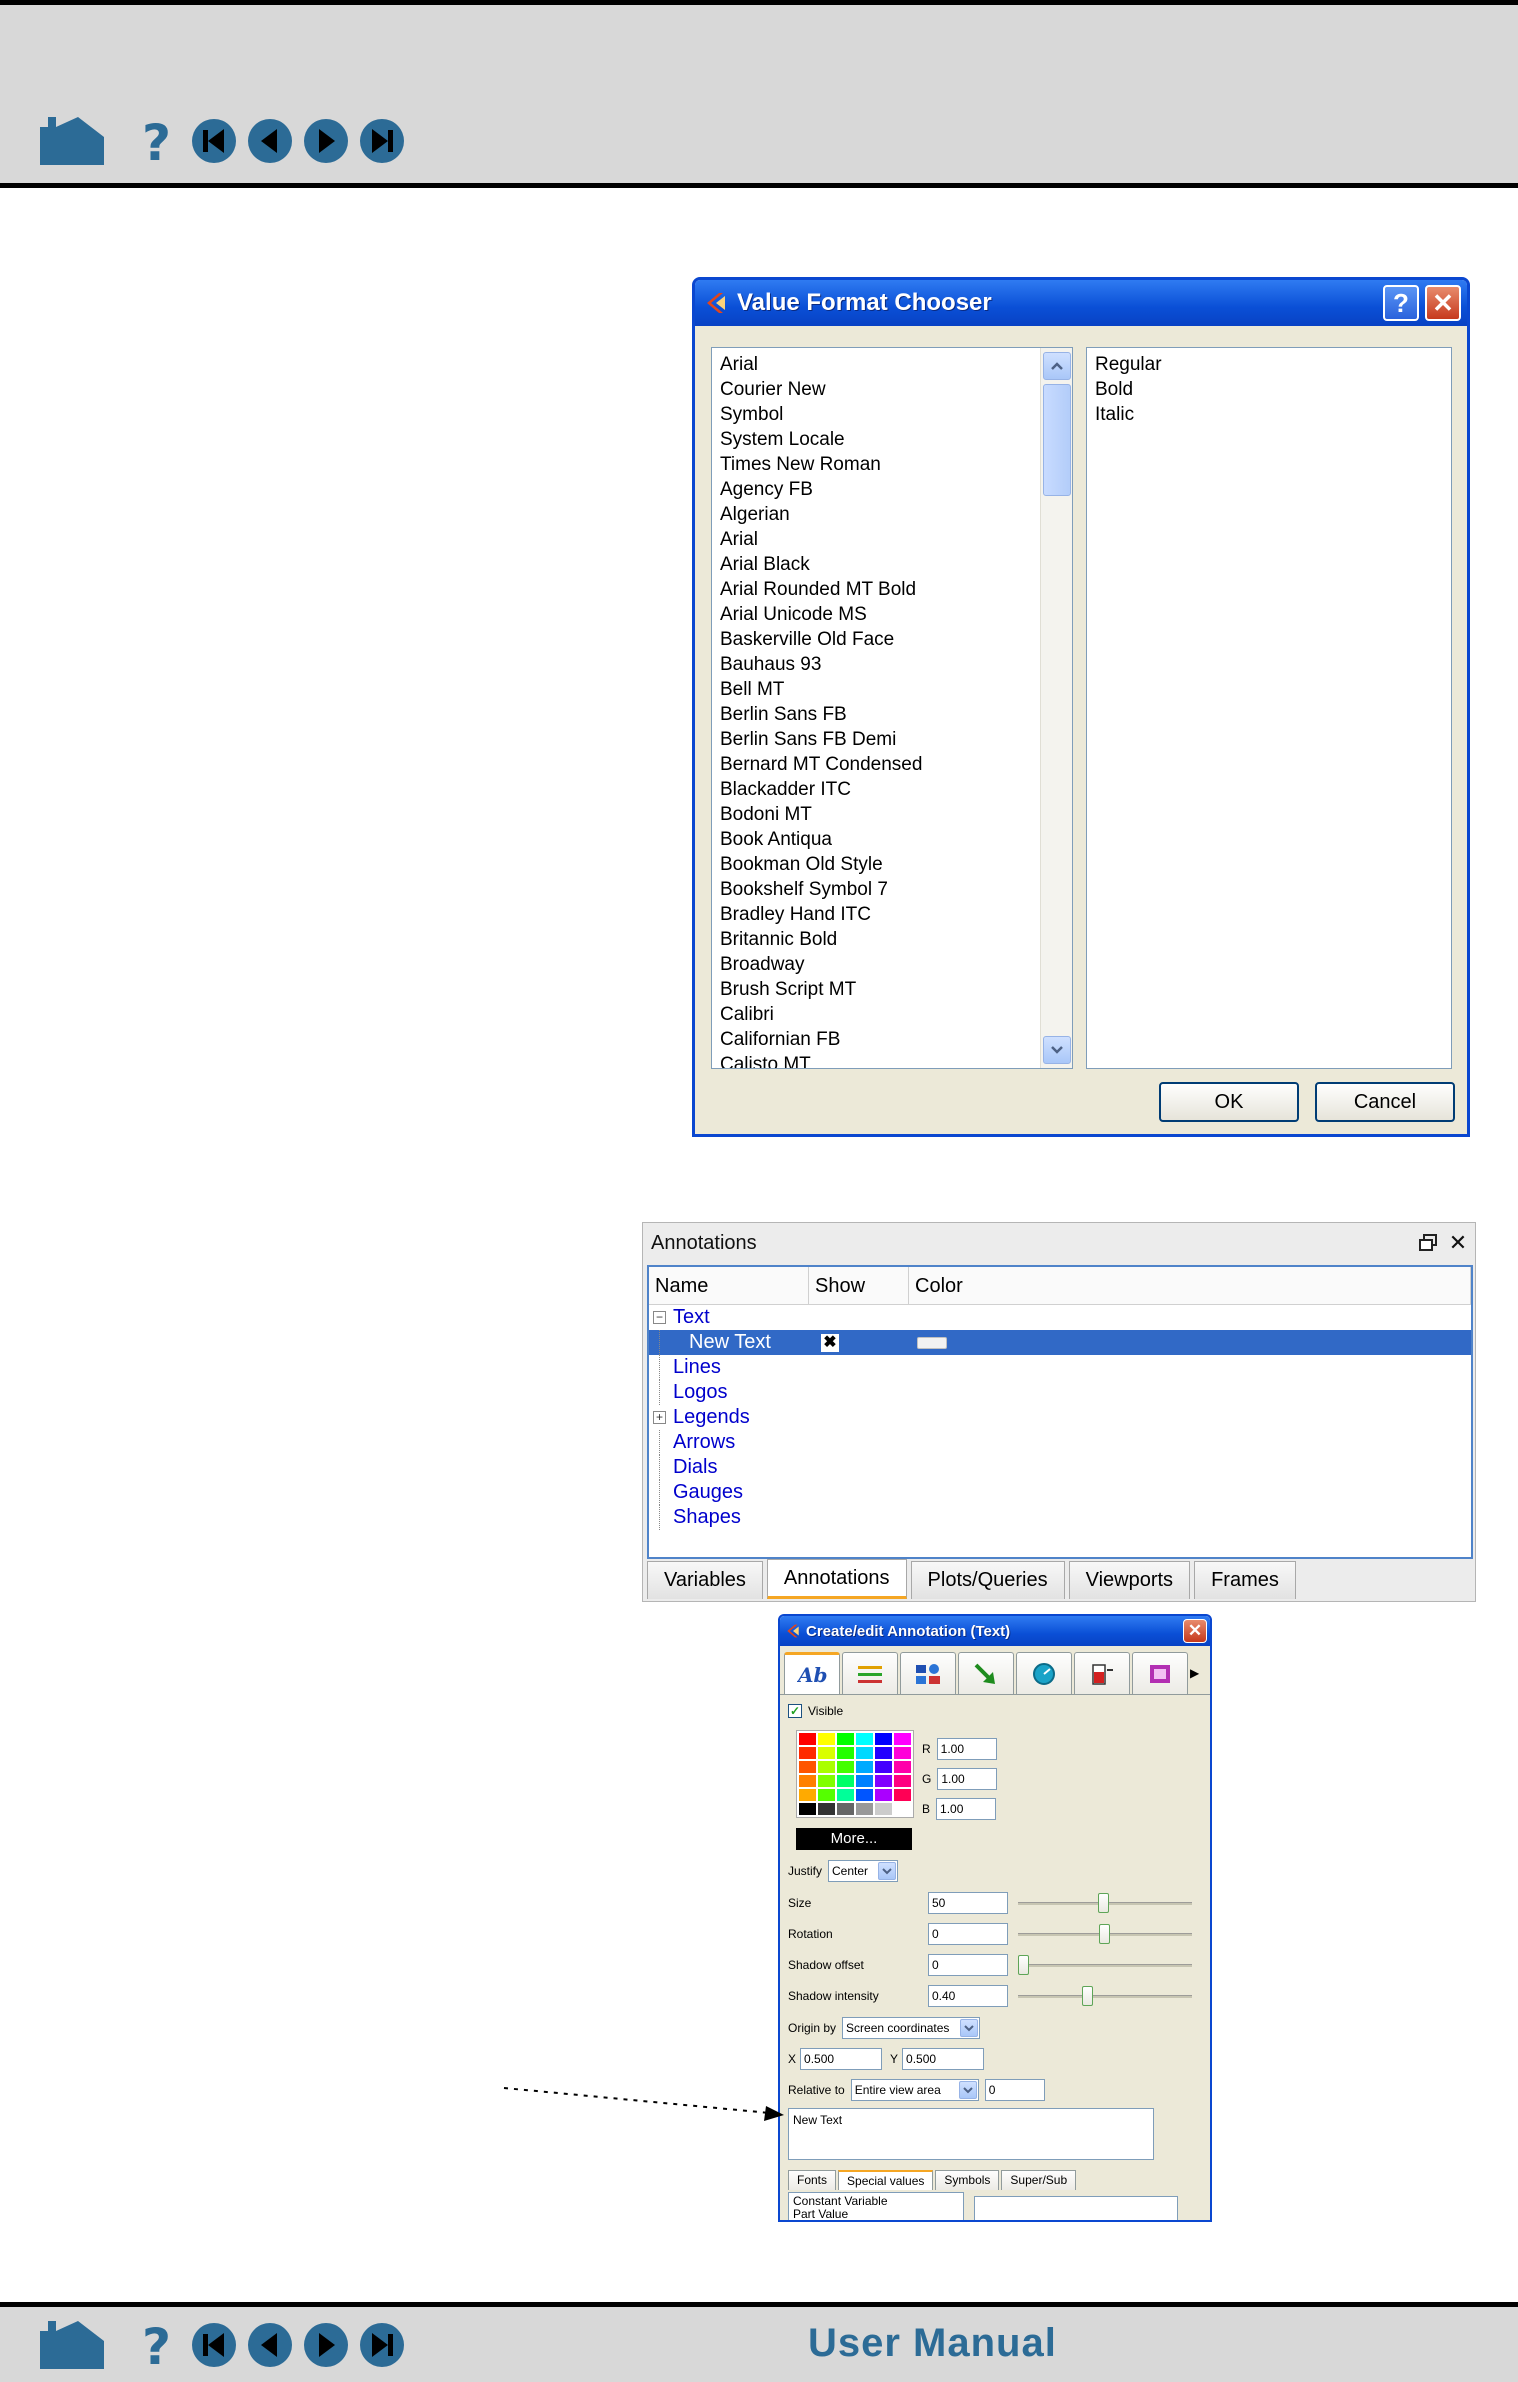 The width and height of the screenshot is (1518, 2382). I want to click on y-input: 0.500, so click(943, 2059).